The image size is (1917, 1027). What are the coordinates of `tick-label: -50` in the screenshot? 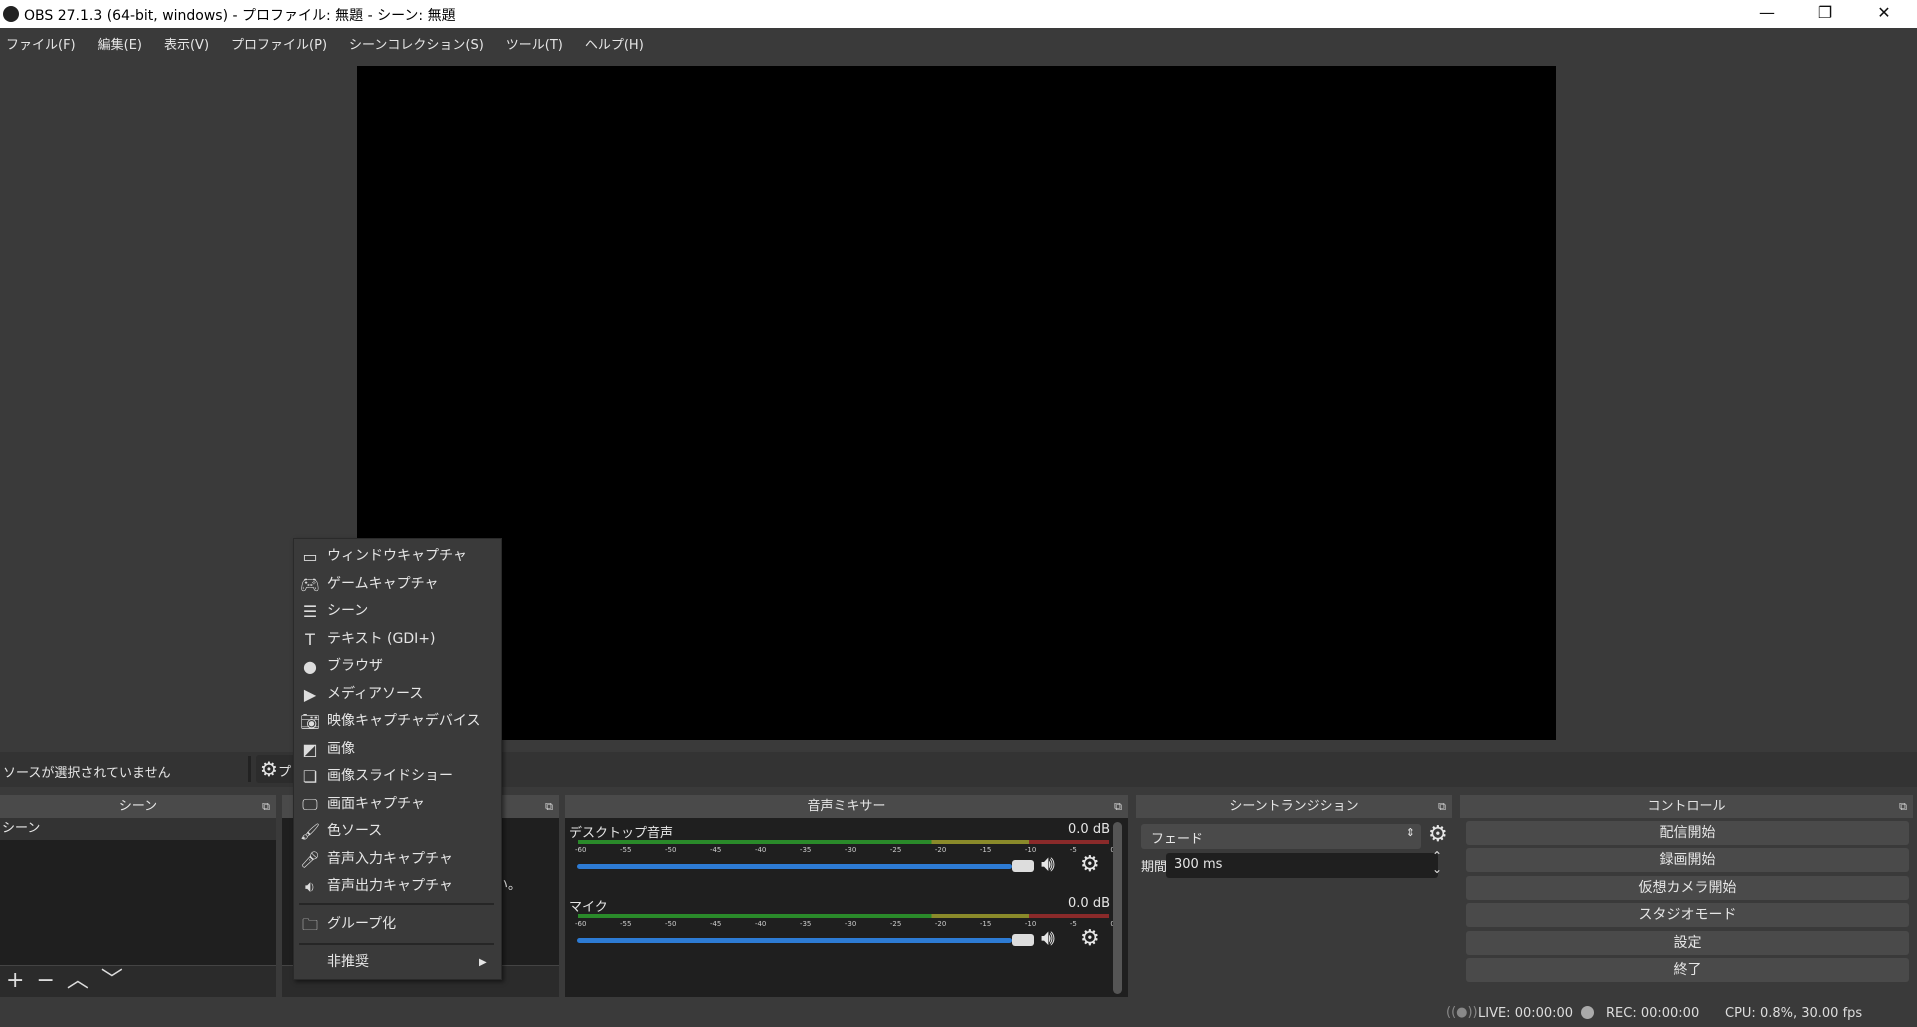 It's located at (670, 850).